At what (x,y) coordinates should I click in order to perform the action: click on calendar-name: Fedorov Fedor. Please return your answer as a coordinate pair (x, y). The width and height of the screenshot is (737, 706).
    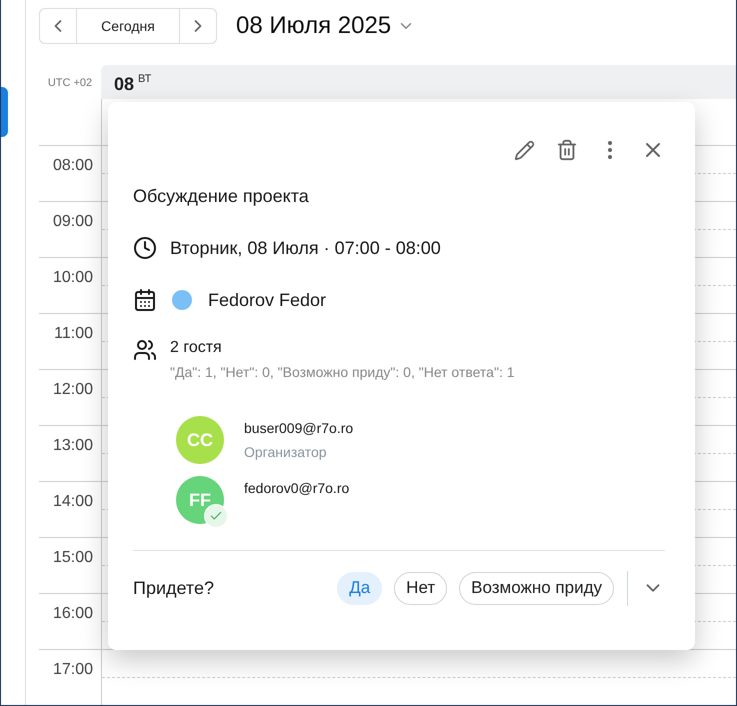
    Looking at the image, I should click on (267, 300).